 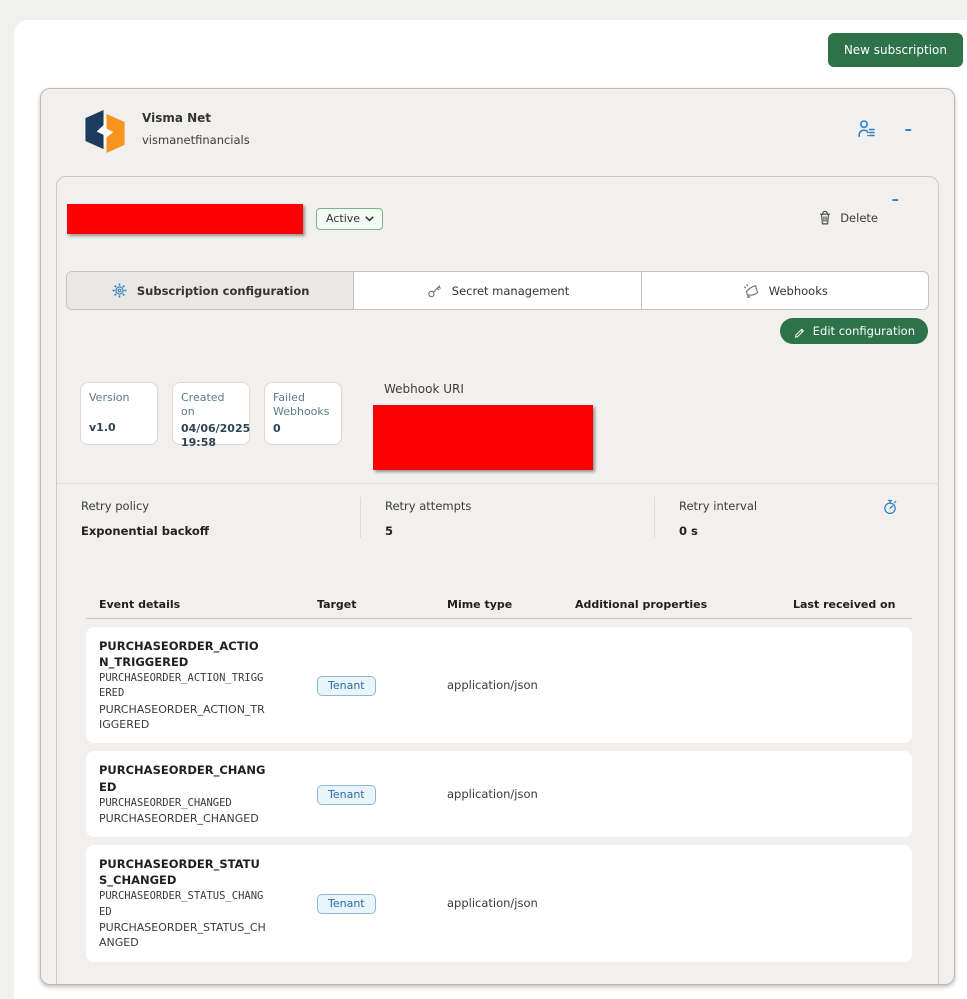 I want to click on stat-label: Version, so click(x=109, y=397).